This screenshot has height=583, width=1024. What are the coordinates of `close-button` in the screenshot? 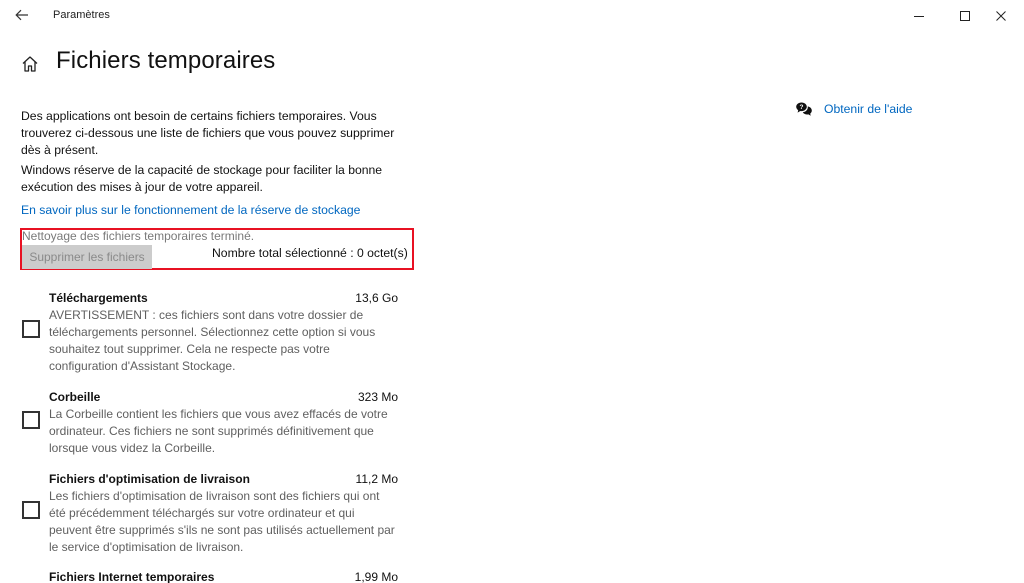 It's located at (1001, 15).